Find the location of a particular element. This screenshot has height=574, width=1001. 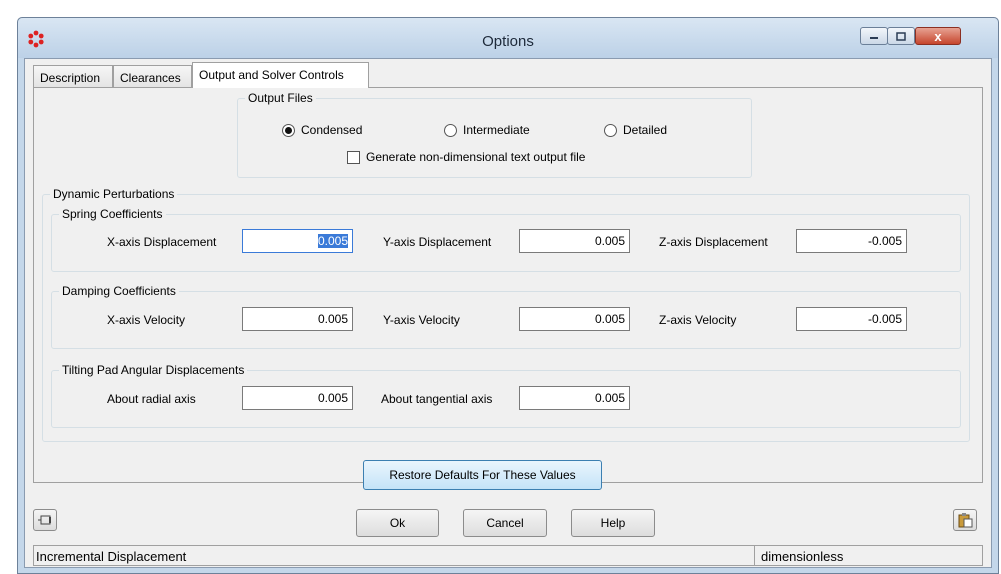

tangential-axis-label: About tangential axis is located at coordinates (437, 399).